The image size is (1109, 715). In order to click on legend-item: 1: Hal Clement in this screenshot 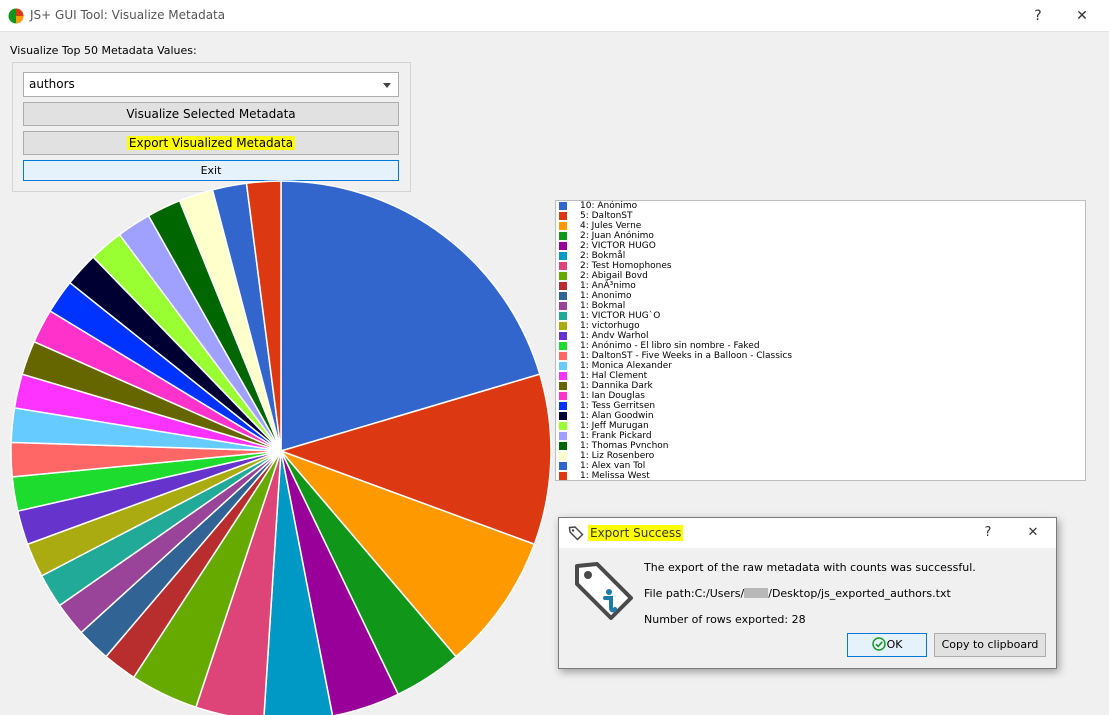, I will do `click(820, 376)`.